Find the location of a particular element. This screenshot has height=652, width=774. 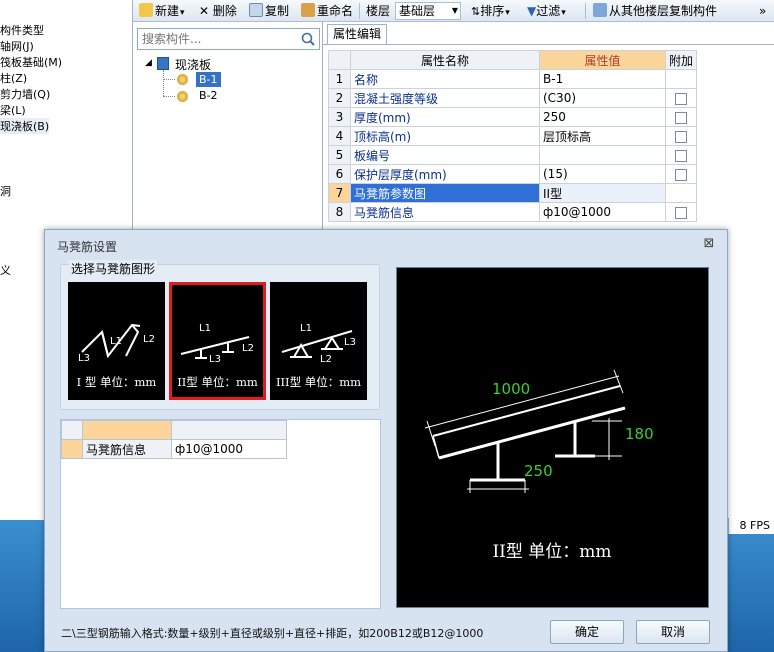

tab-property-edit: 属性编辑 is located at coordinates (357, 34).